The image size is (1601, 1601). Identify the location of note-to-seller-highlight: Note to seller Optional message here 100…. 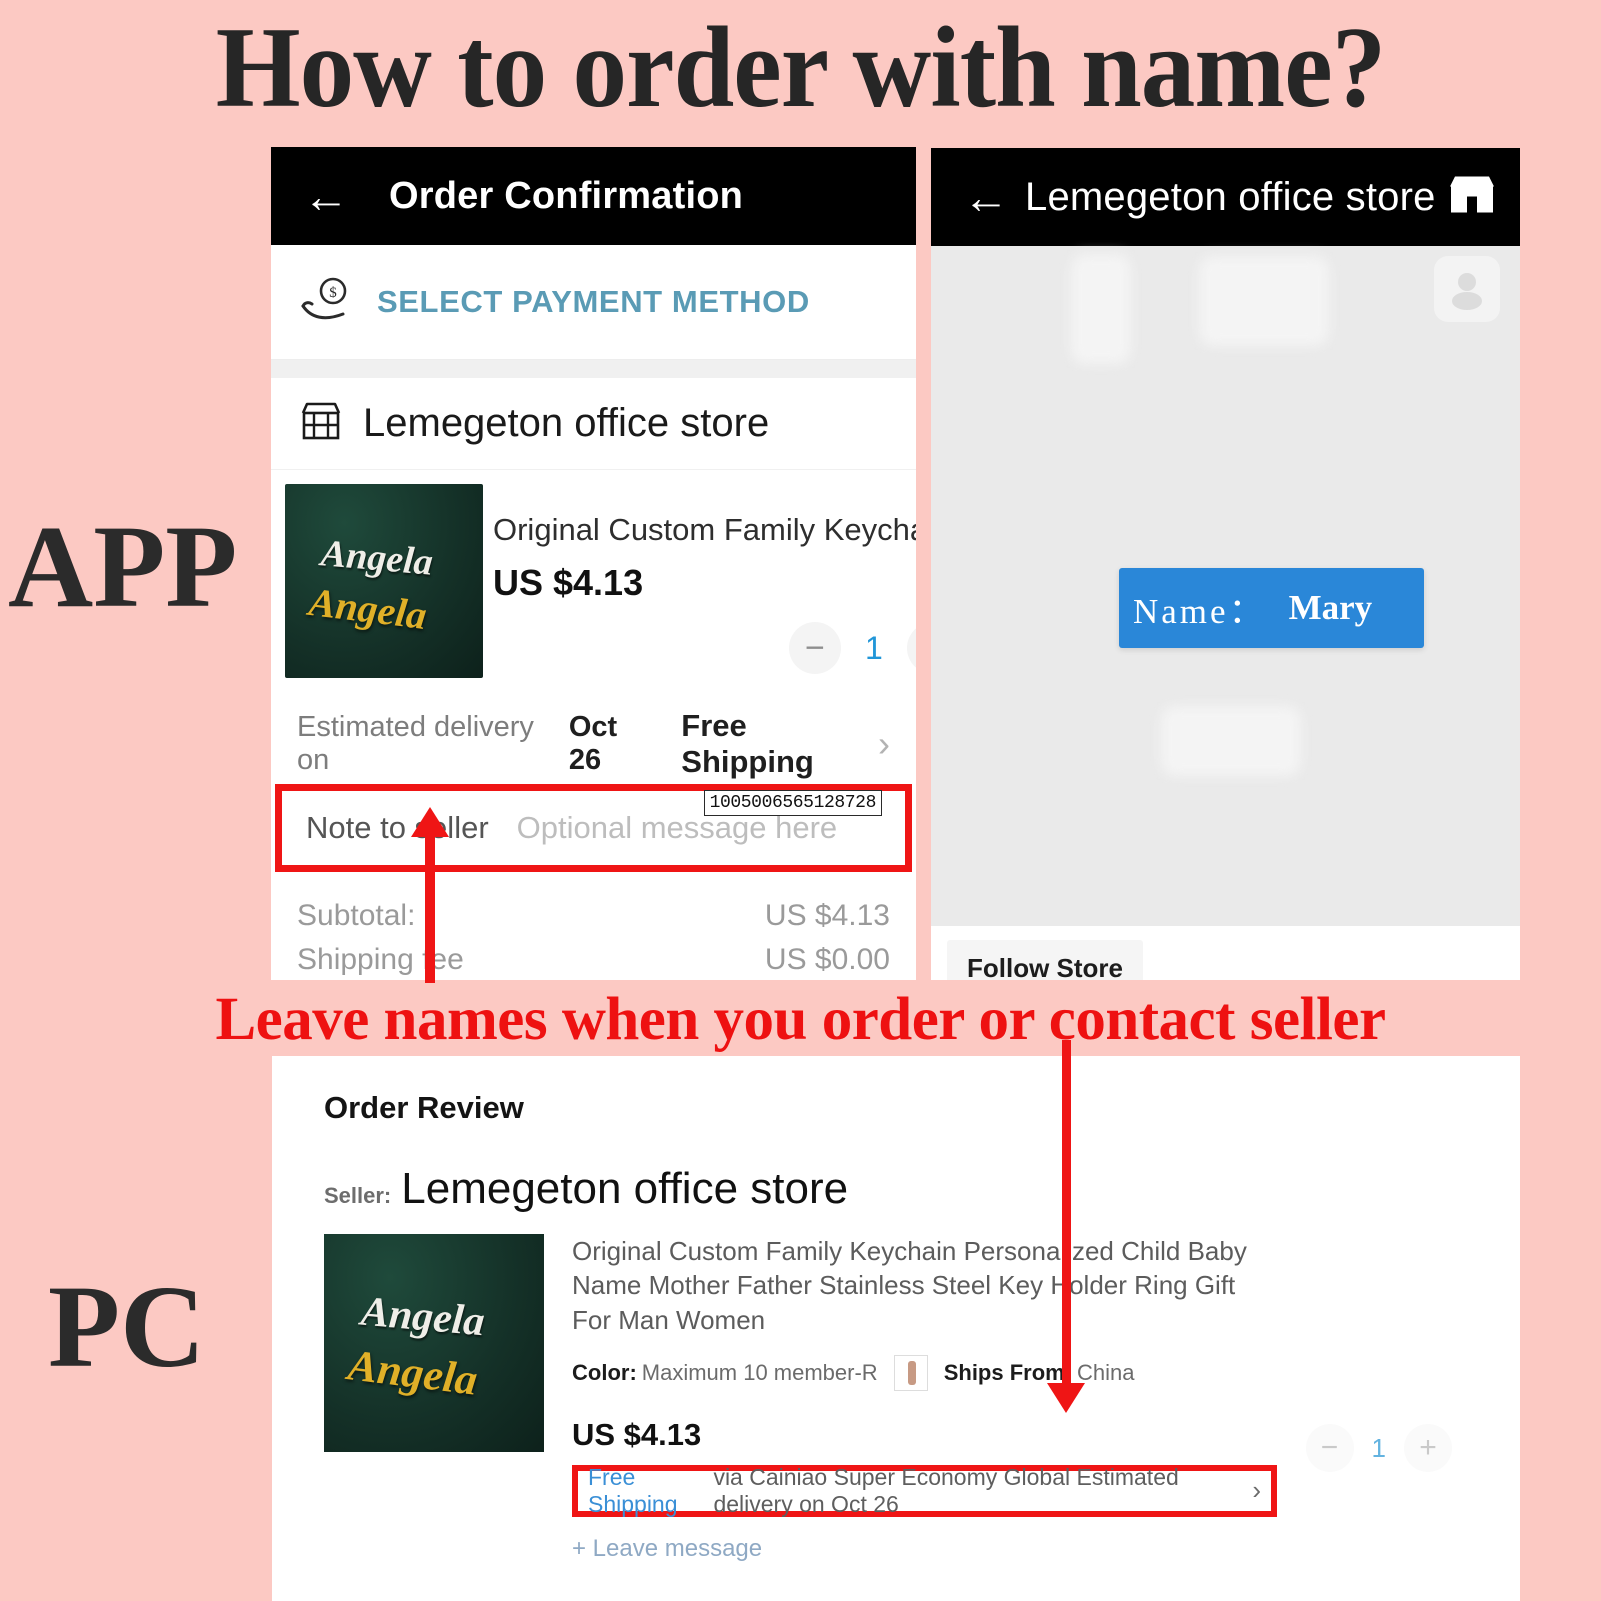
(593, 828).